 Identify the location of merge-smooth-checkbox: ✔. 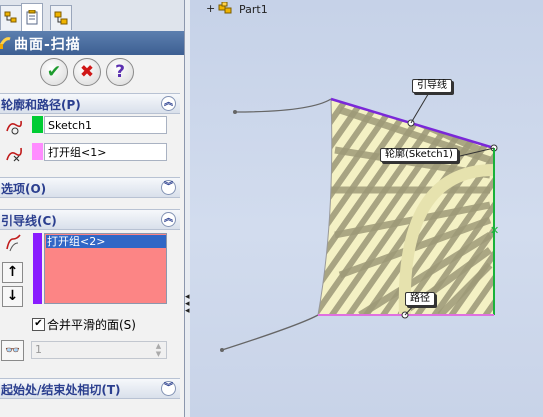
(38, 324).